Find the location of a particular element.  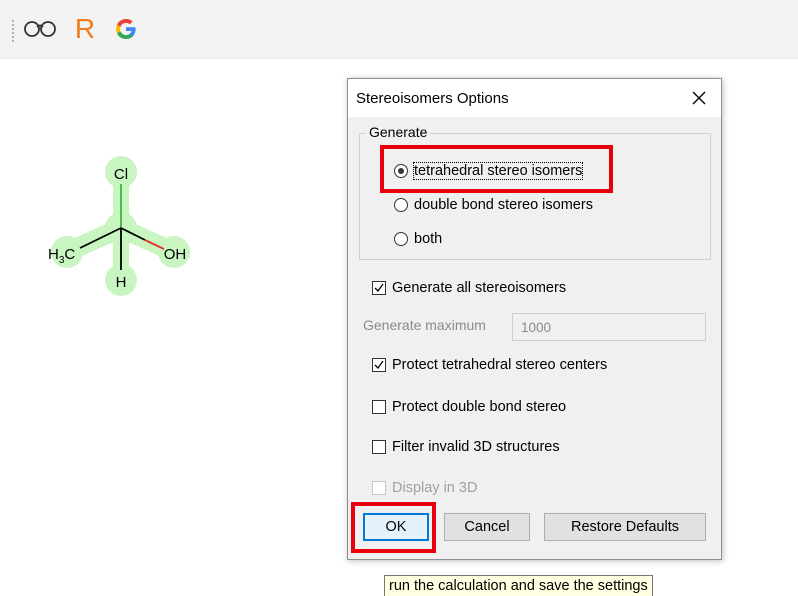

atom-label-oh: OH is located at coordinates (175, 254).